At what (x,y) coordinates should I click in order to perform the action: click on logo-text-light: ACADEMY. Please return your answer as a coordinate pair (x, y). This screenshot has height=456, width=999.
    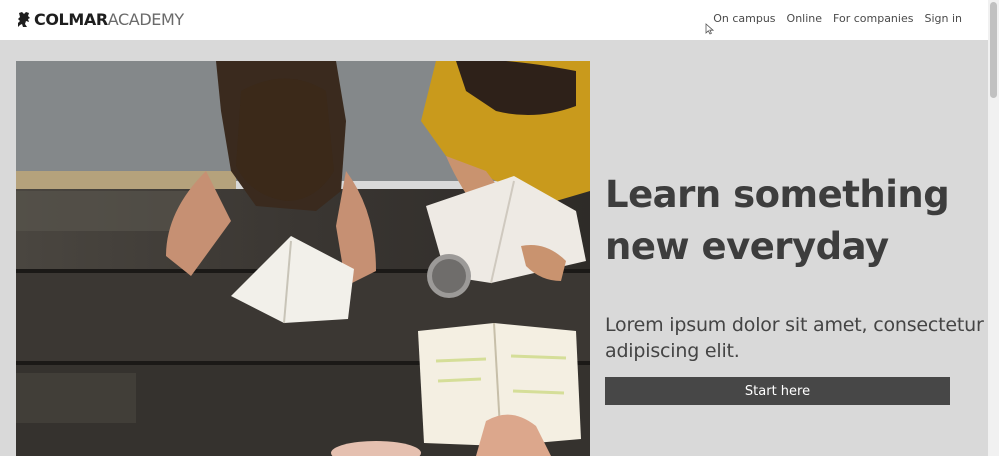
    Looking at the image, I should click on (145, 19).